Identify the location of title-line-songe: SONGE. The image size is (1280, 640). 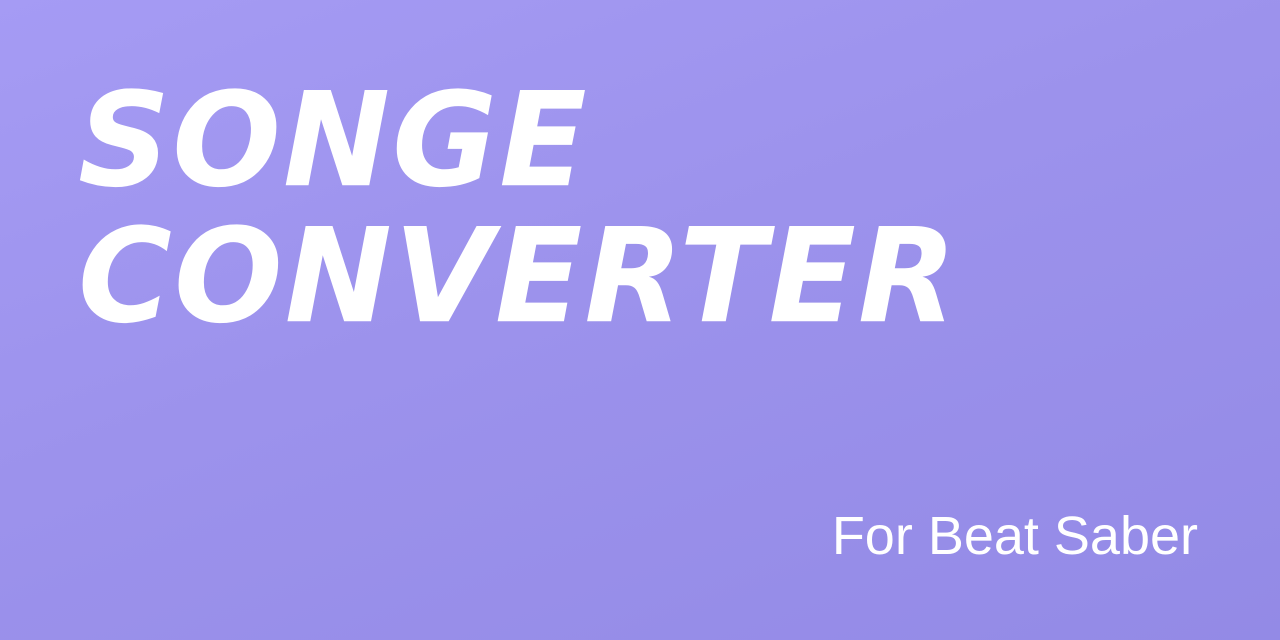
(333, 140).